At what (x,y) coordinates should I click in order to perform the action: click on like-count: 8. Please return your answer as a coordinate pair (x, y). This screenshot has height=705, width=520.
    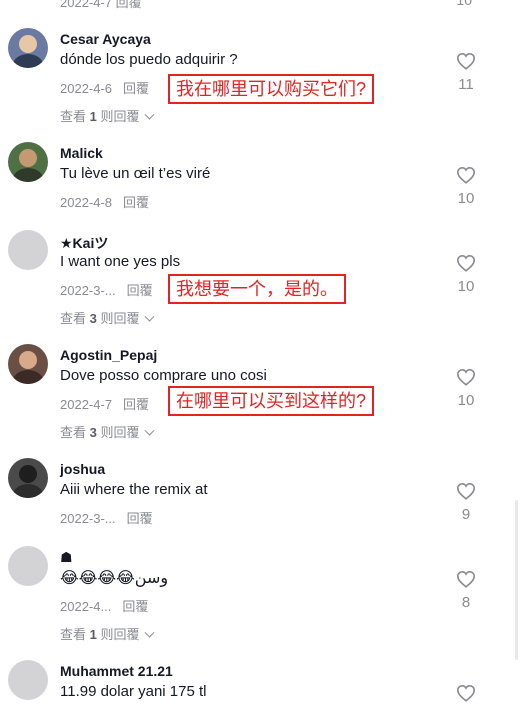
    Looking at the image, I should click on (466, 602).